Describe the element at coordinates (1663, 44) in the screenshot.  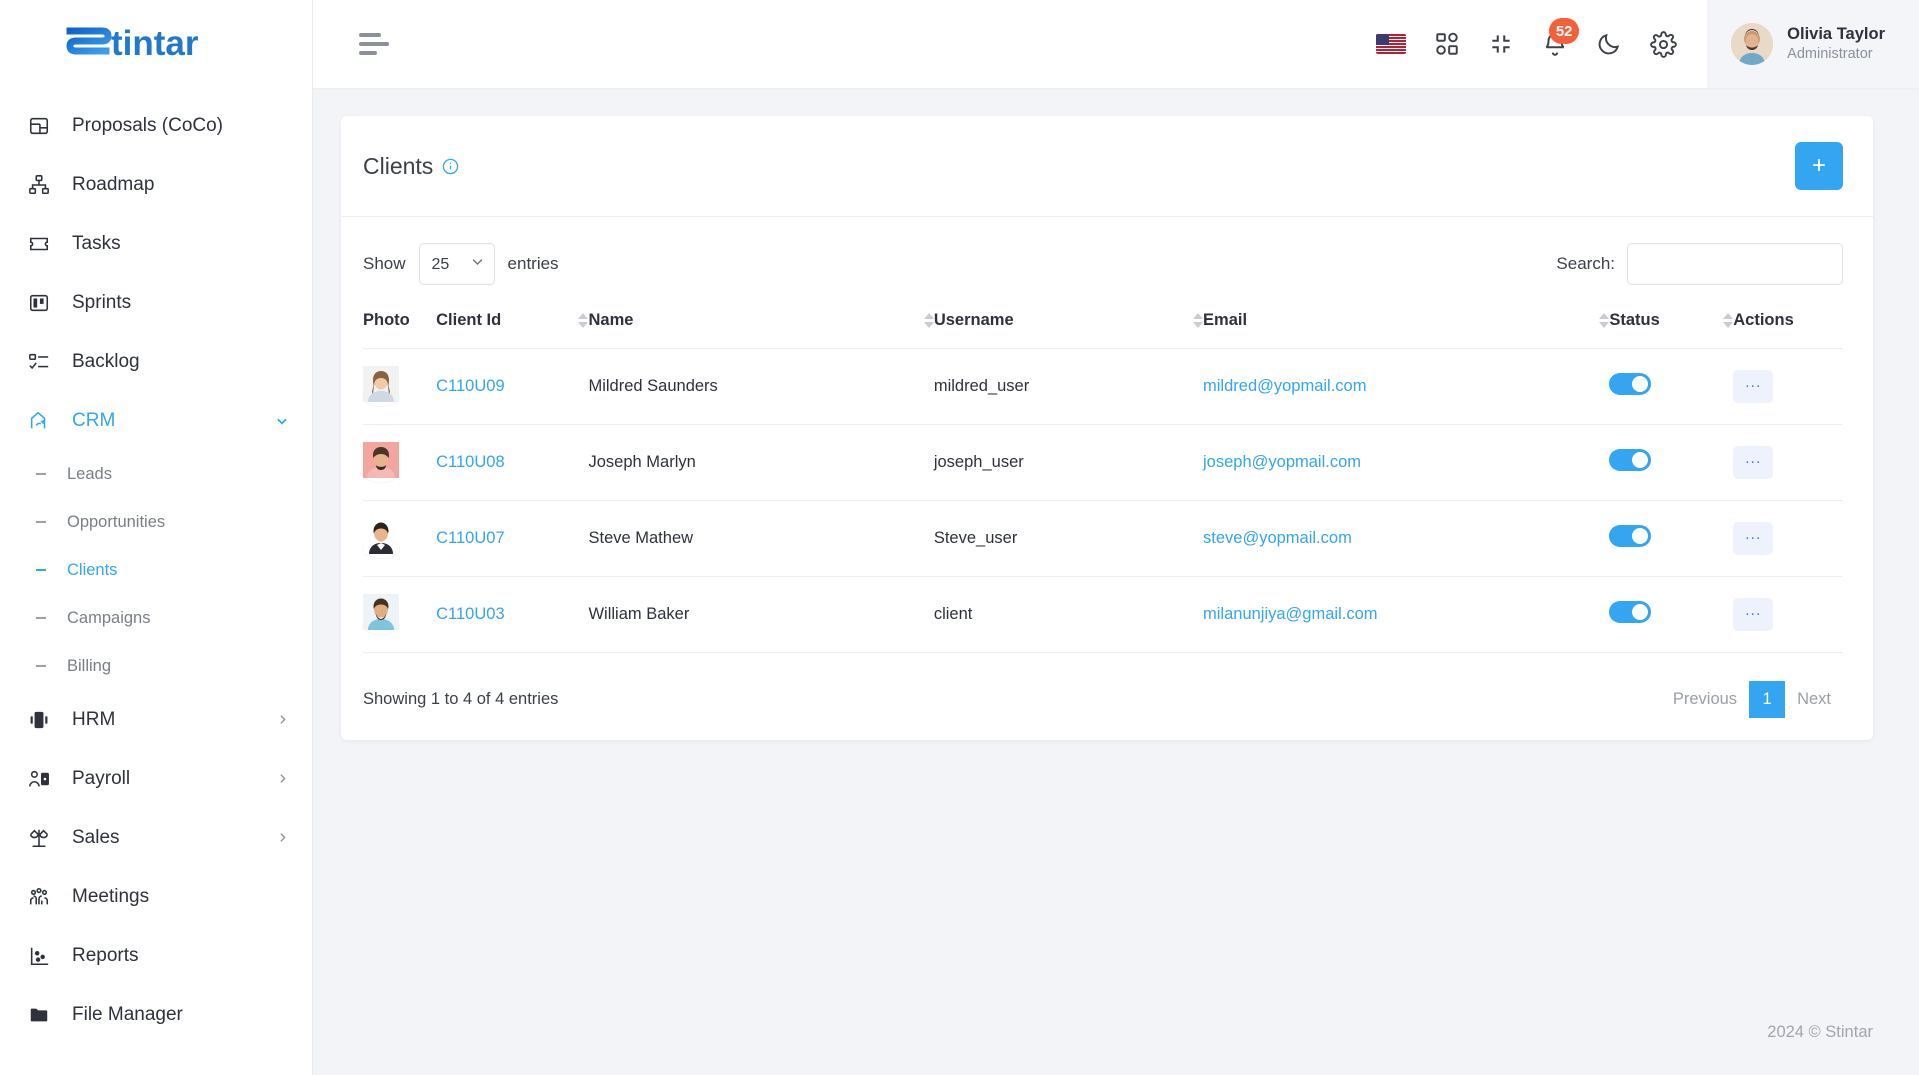
I see `settings-button` at that location.